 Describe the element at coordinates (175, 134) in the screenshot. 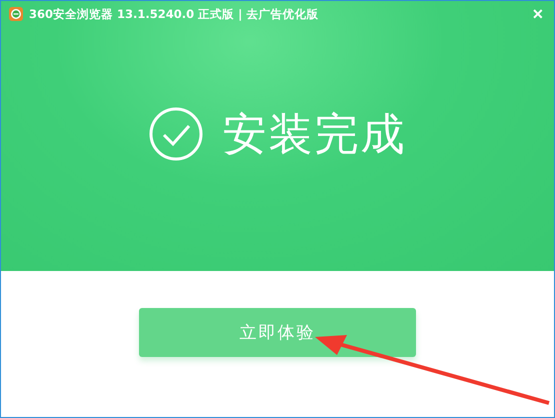

I see `check-circle-icon` at that location.